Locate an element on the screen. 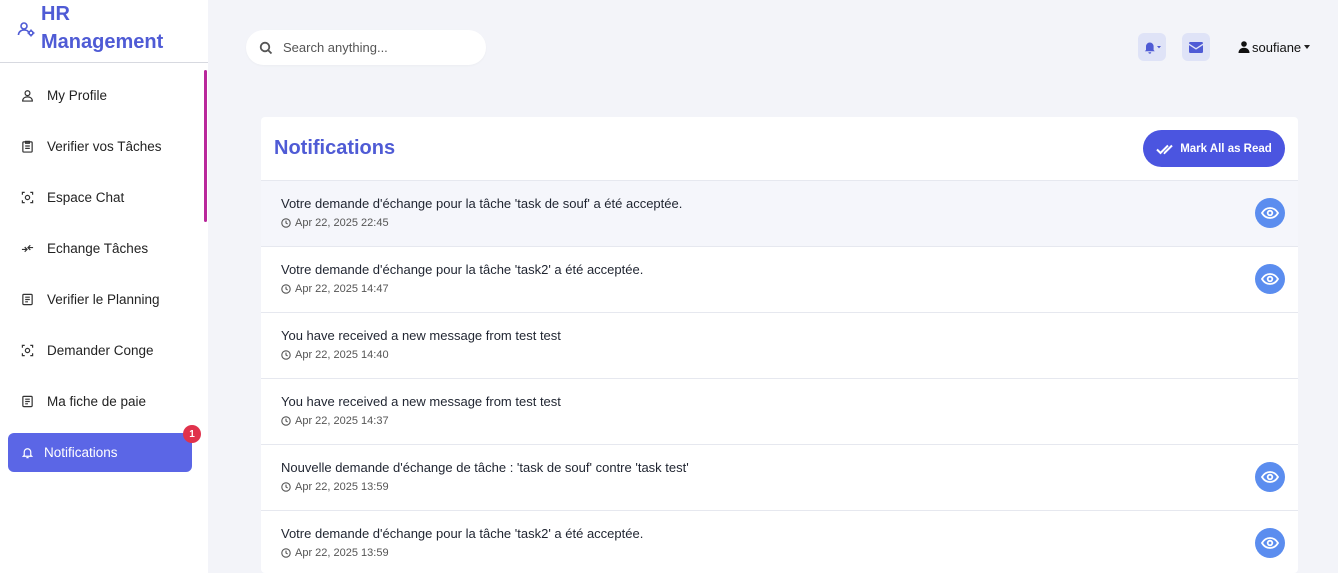 Image resolution: width=1338 pixels, height=573 pixels. mark-all-read-label: Mark All as Read is located at coordinates (1226, 148).